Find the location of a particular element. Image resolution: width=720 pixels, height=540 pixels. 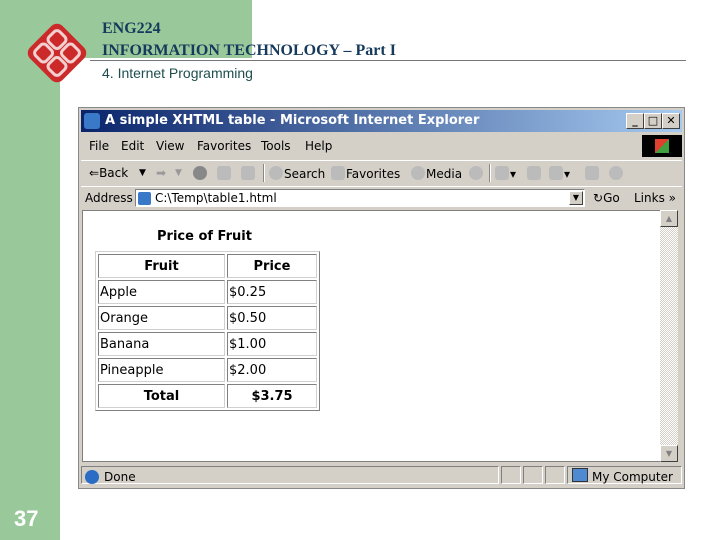

fruit-cell: Banana is located at coordinates (161, 344).